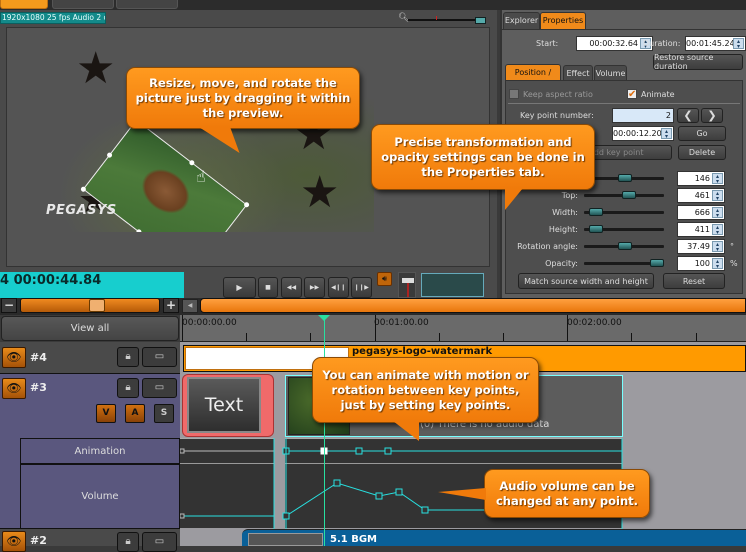 Image resolution: width=746 pixels, height=552 pixels. What do you see at coordinates (521, 20) in the screenshot?
I see `tab-explorer: Explorer` at bounding box center [521, 20].